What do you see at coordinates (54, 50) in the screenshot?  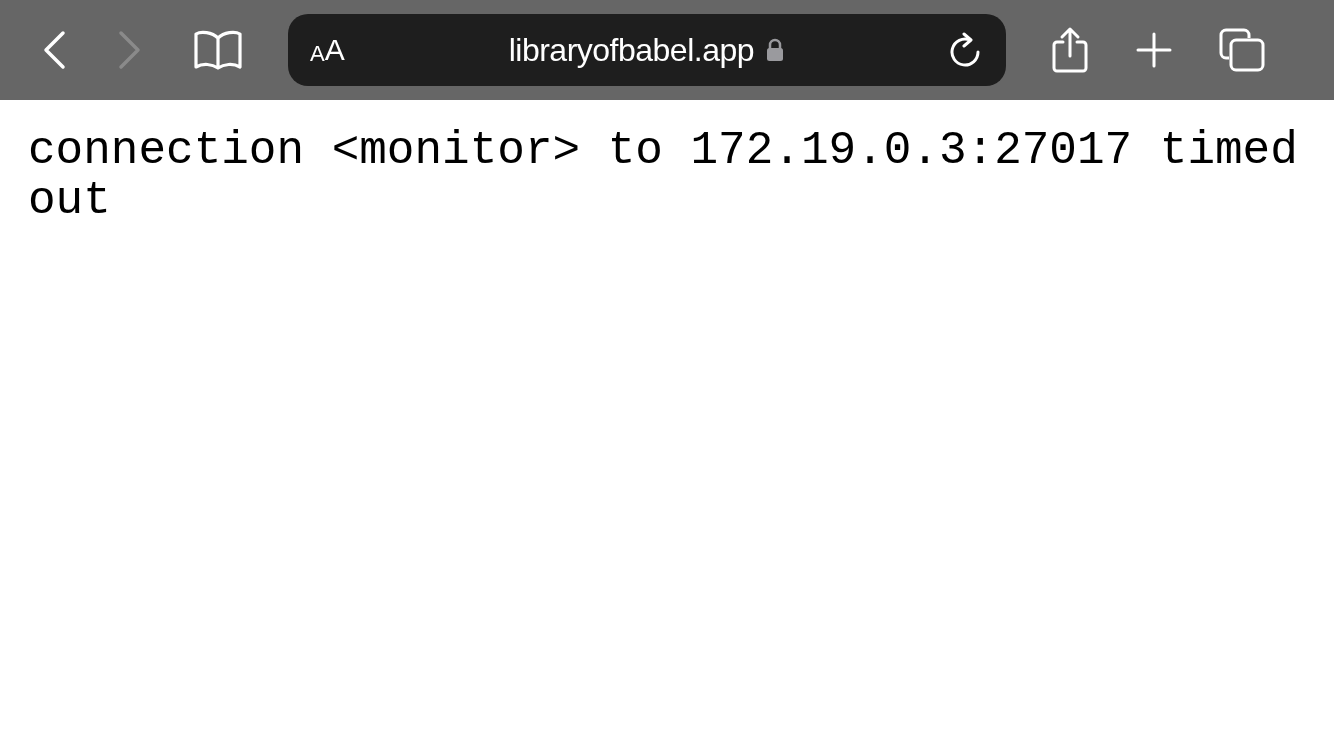 I see `back-chevron-icon` at bounding box center [54, 50].